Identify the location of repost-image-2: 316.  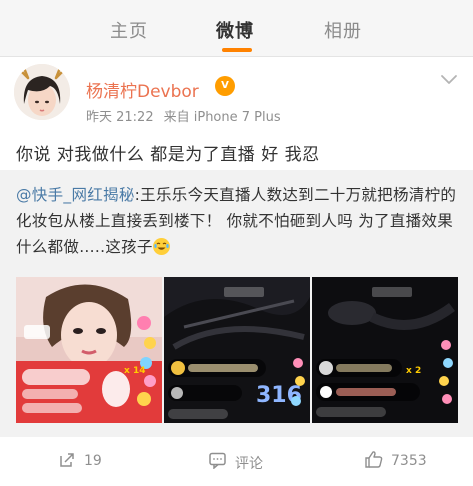
(237, 350).